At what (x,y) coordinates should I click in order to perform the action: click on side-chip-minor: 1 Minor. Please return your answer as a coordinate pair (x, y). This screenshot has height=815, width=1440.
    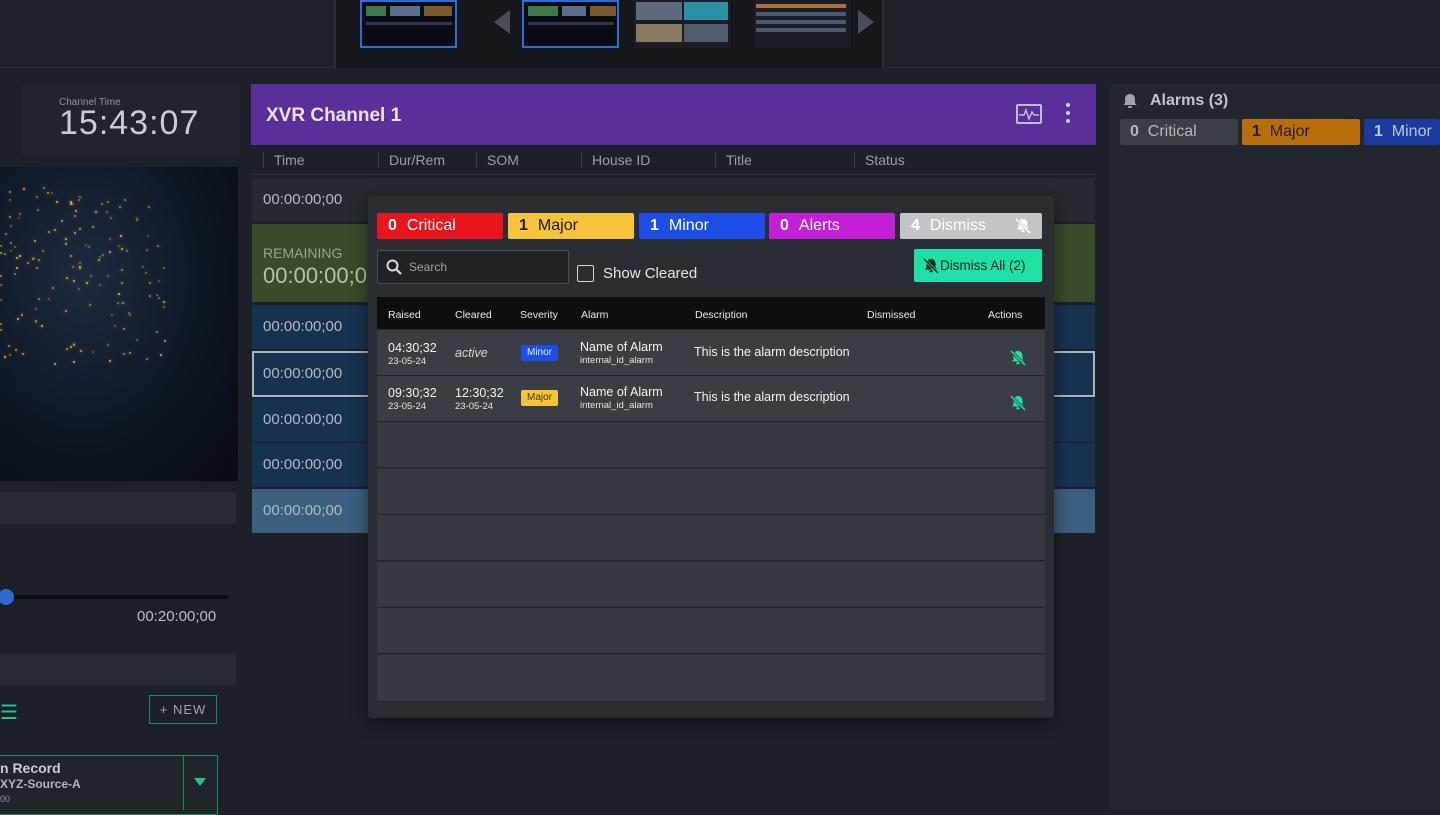
    Looking at the image, I should click on (1402, 132).